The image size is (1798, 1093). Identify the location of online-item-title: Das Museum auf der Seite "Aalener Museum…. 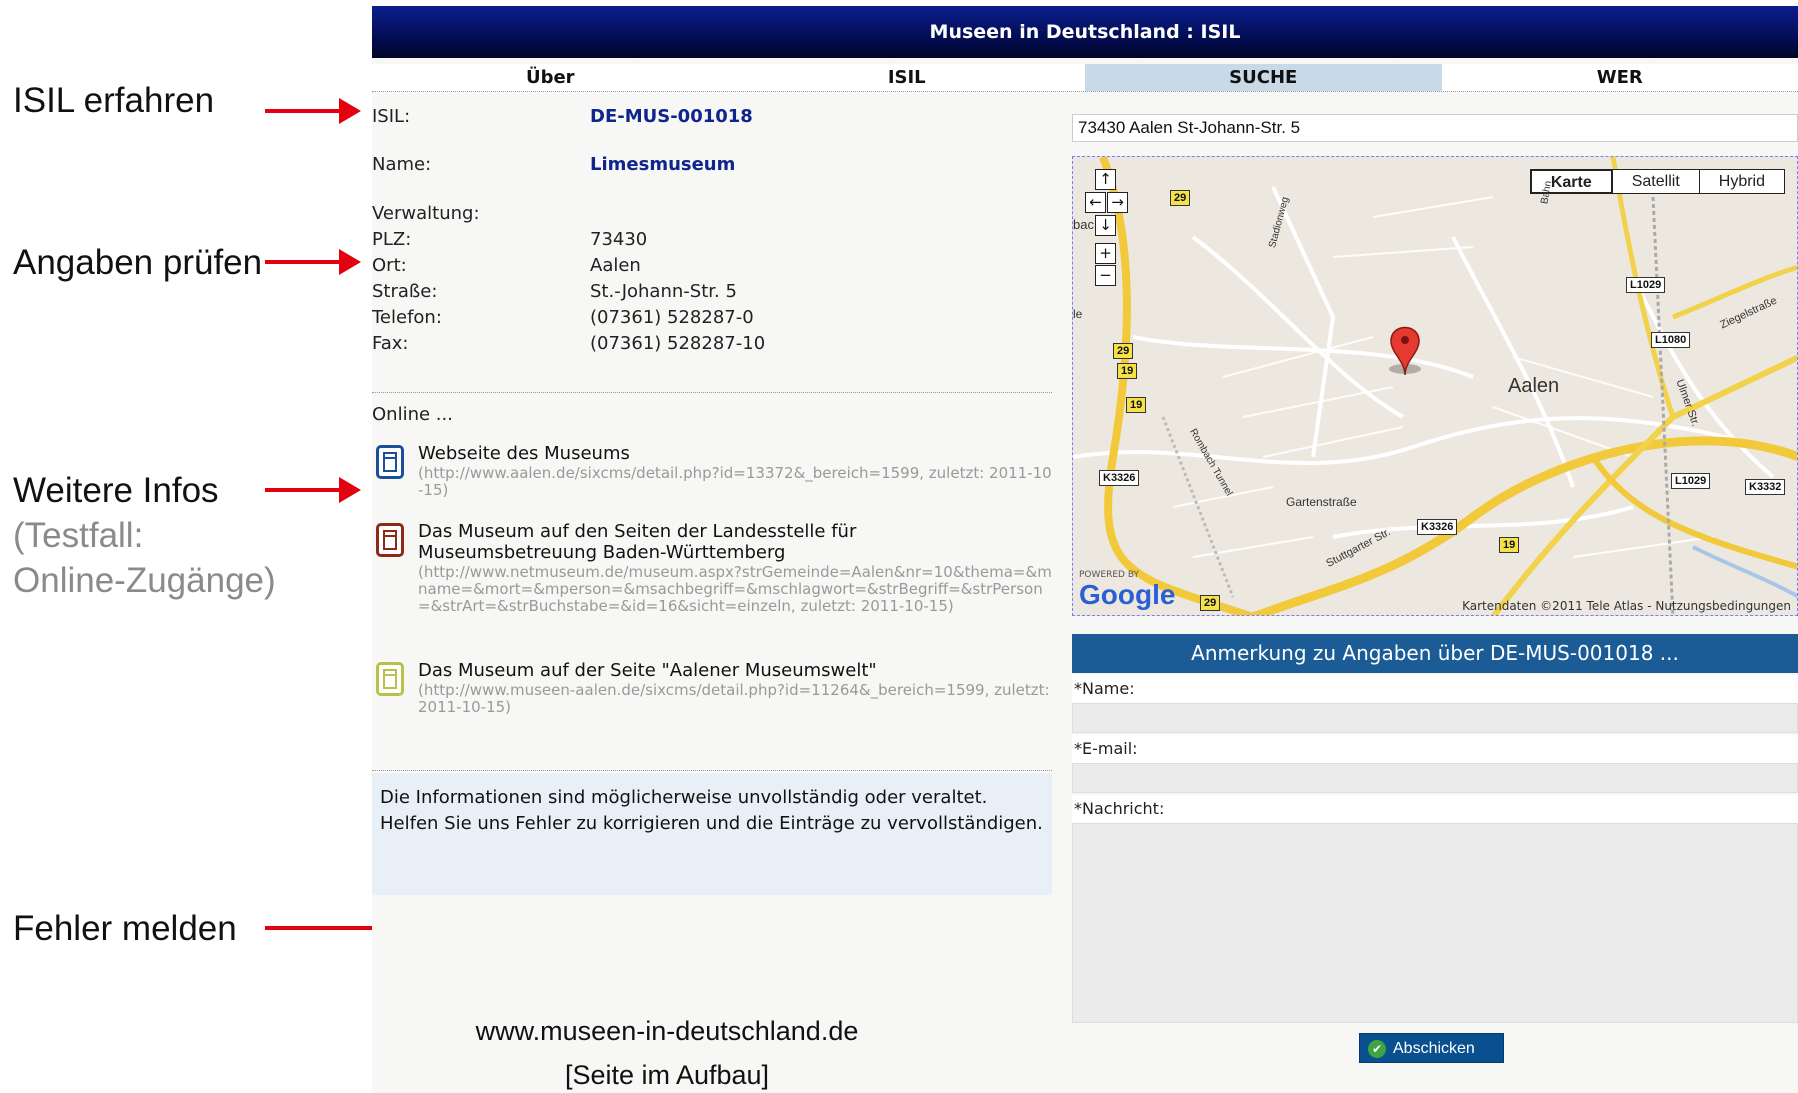
(728, 670).